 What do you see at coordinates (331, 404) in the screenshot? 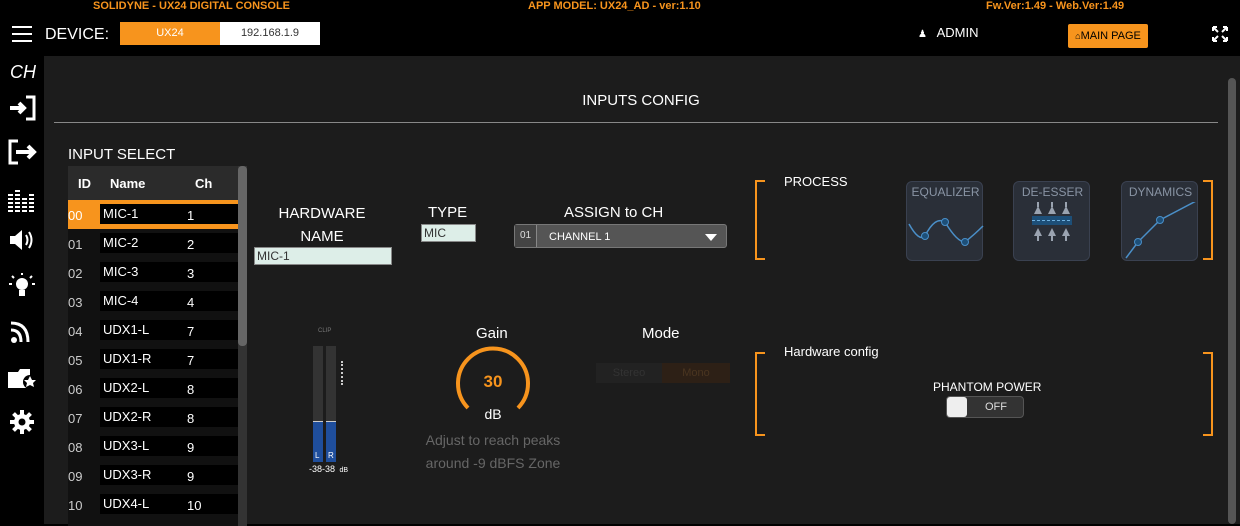
I see `meter-right-bar: R` at bounding box center [331, 404].